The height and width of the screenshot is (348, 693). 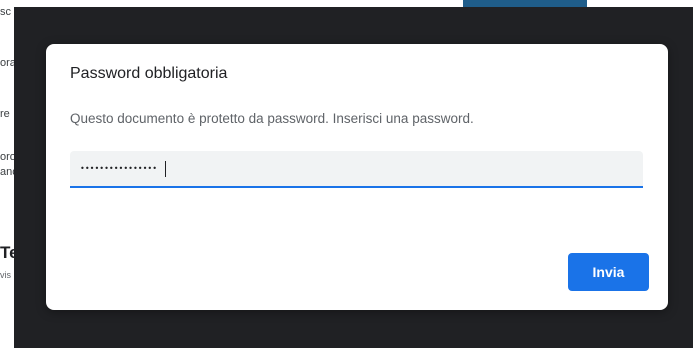 I want to click on background-text-fragment: re, so click(x=5, y=114).